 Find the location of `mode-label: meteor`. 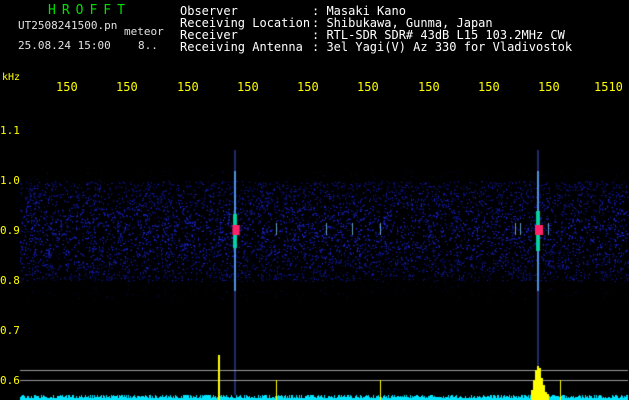

mode-label: meteor is located at coordinates (144, 31).